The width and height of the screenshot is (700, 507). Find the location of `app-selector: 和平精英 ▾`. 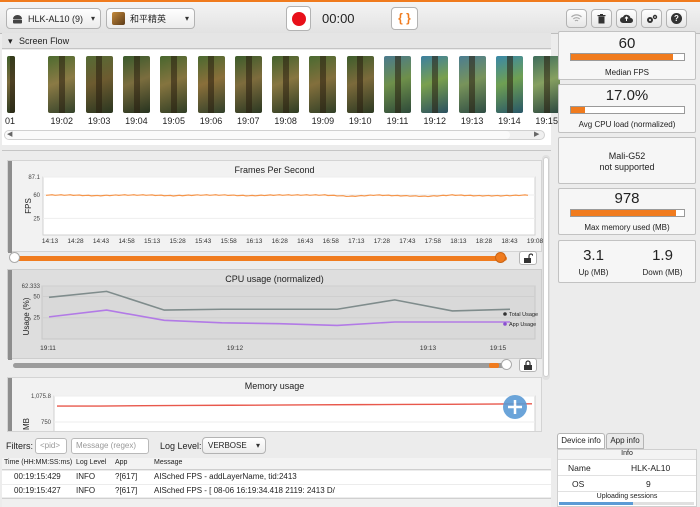

app-selector: 和平精英 ▾ is located at coordinates (150, 18).